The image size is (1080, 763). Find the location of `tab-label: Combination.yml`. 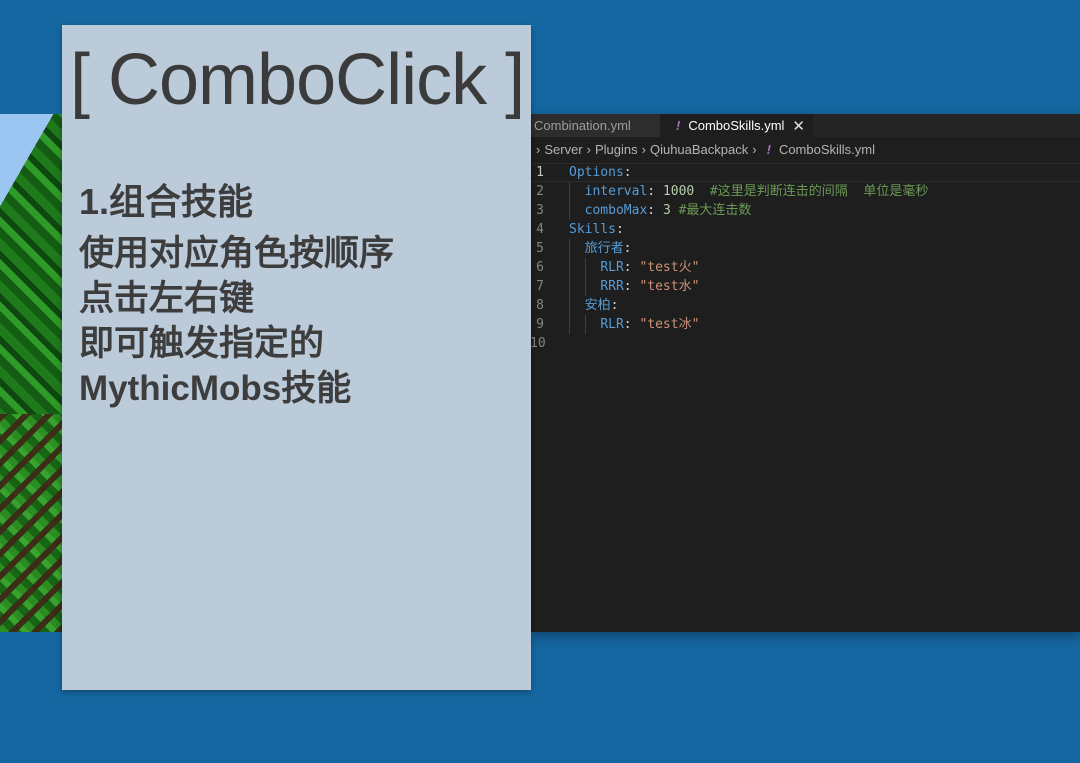

tab-label: Combination.yml is located at coordinates (582, 125).